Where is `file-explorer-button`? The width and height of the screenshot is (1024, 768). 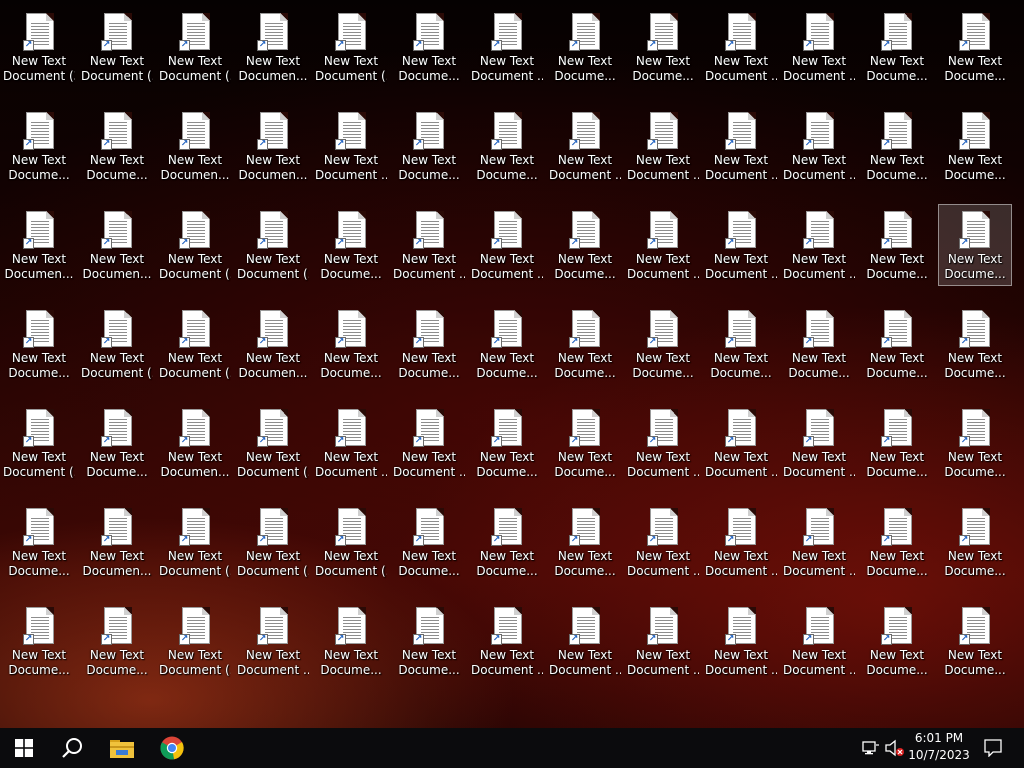 file-explorer-button is located at coordinates (122, 748).